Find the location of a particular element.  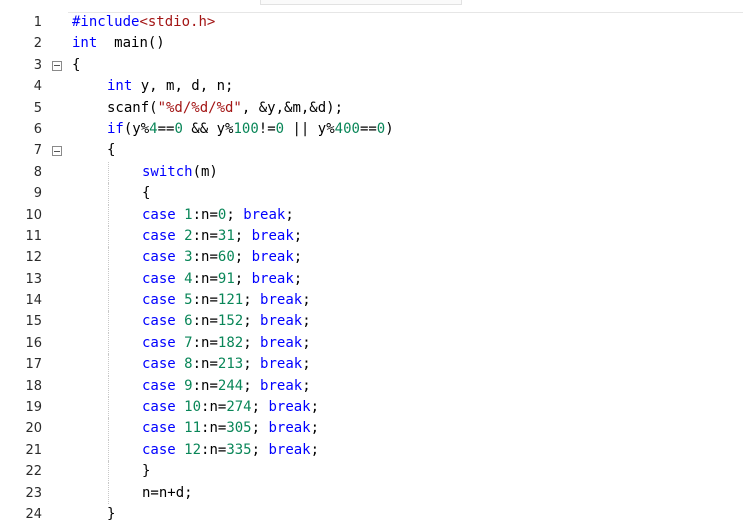

code-text: int main() is located at coordinates (118, 43).